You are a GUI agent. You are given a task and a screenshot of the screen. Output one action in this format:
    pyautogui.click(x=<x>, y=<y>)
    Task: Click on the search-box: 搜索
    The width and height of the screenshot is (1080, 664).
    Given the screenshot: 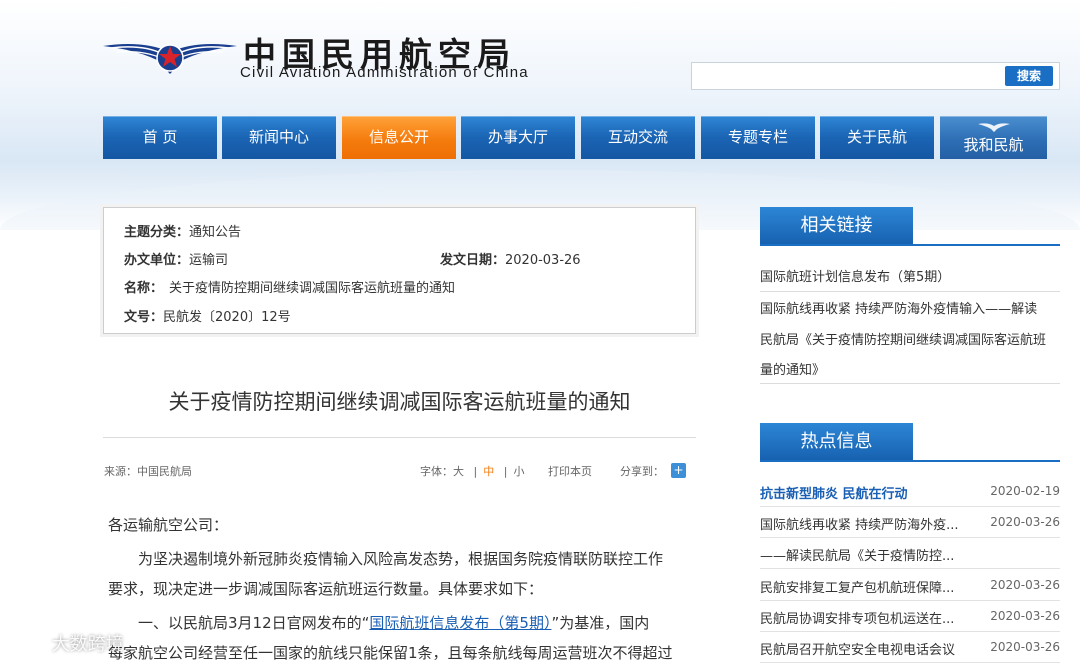 What is the action you would take?
    pyautogui.click(x=875, y=76)
    